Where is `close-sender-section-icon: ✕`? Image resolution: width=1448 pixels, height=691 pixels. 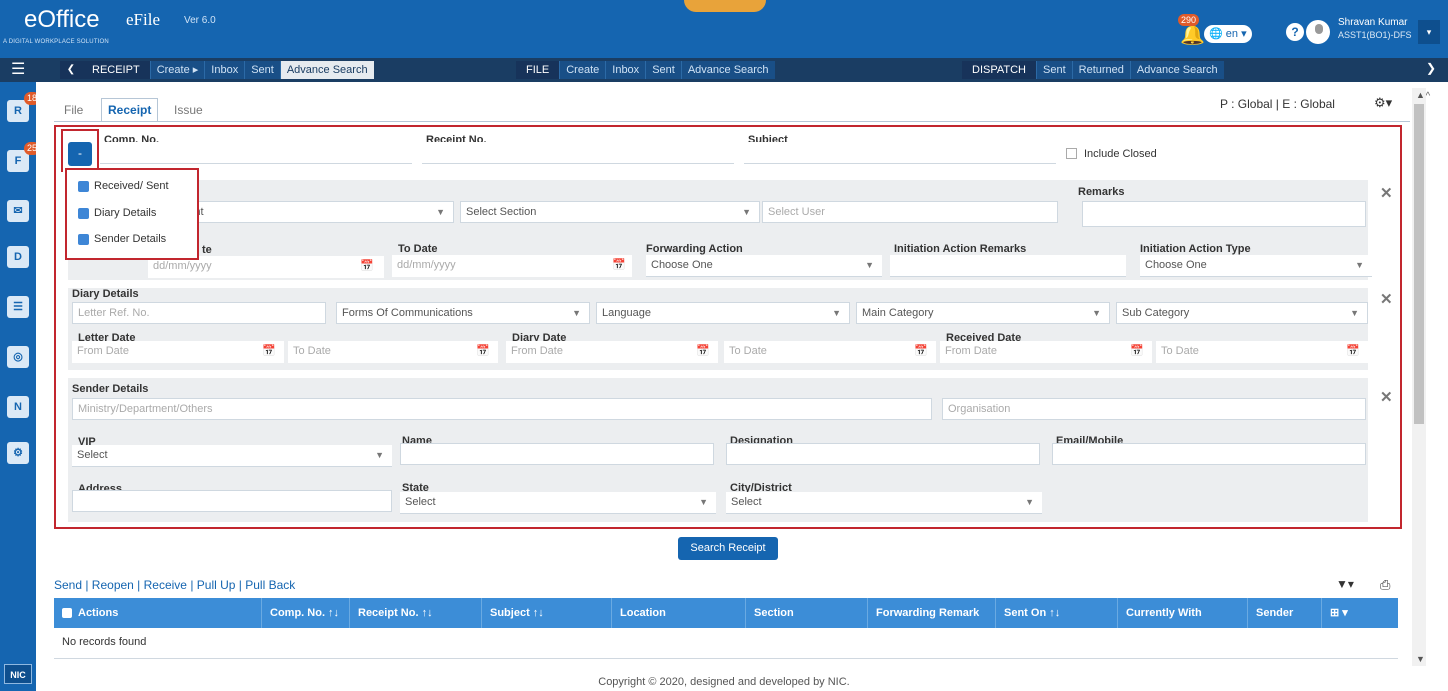 close-sender-section-icon: ✕ is located at coordinates (1386, 397).